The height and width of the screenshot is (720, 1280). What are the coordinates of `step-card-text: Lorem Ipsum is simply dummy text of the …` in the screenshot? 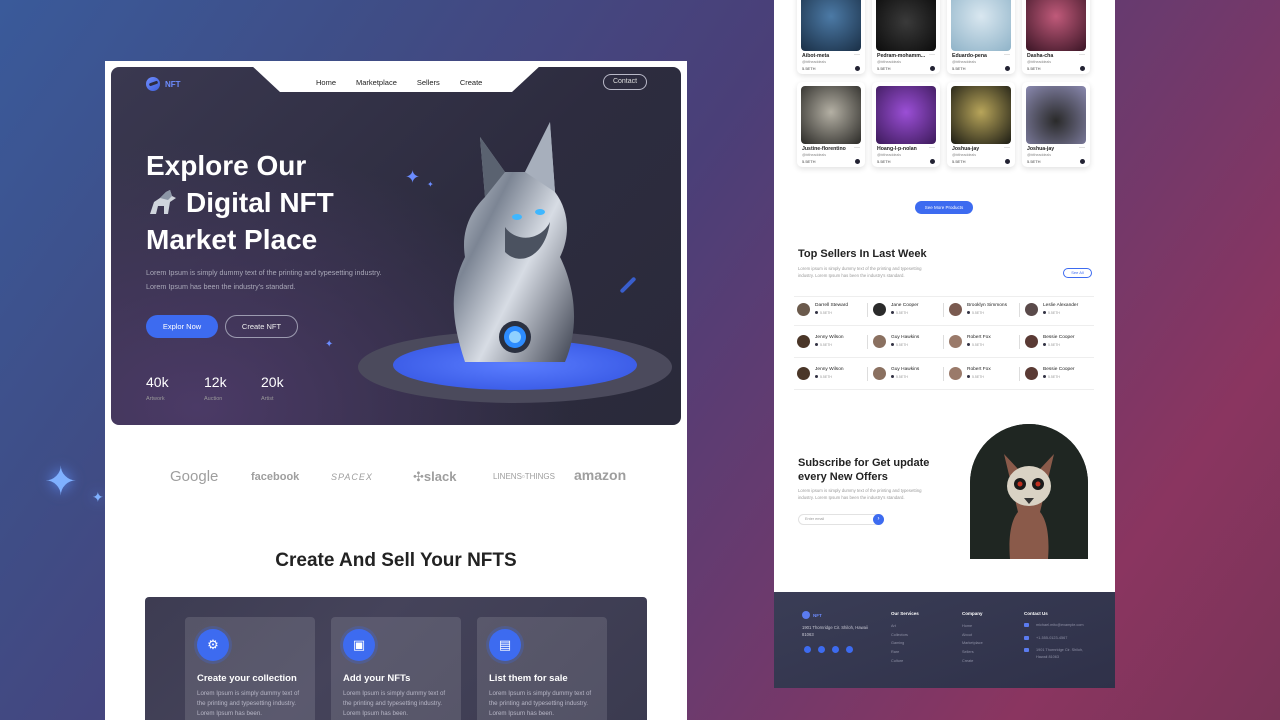 It's located at (394, 703).